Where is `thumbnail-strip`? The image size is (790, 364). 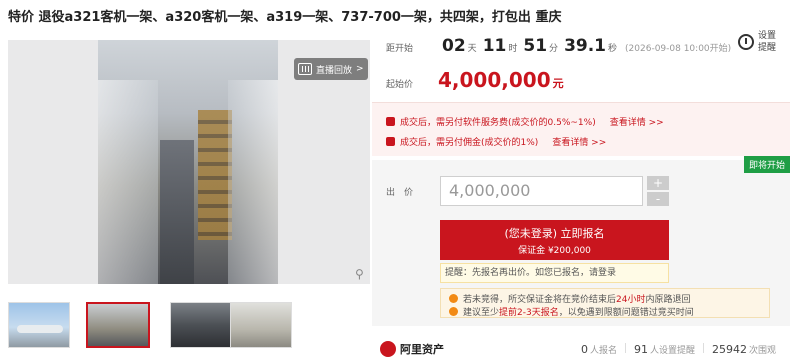 thumbnail-strip is located at coordinates (189, 325).